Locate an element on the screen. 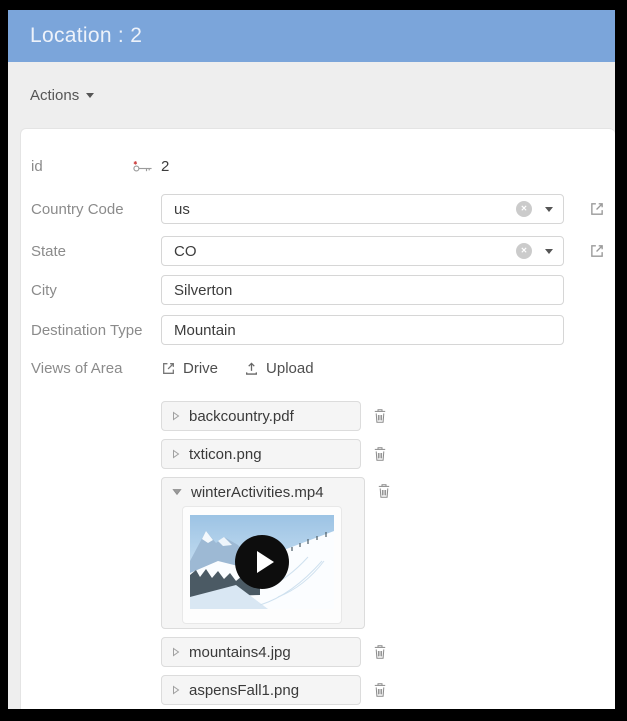  video-player is located at coordinates (262, 565).